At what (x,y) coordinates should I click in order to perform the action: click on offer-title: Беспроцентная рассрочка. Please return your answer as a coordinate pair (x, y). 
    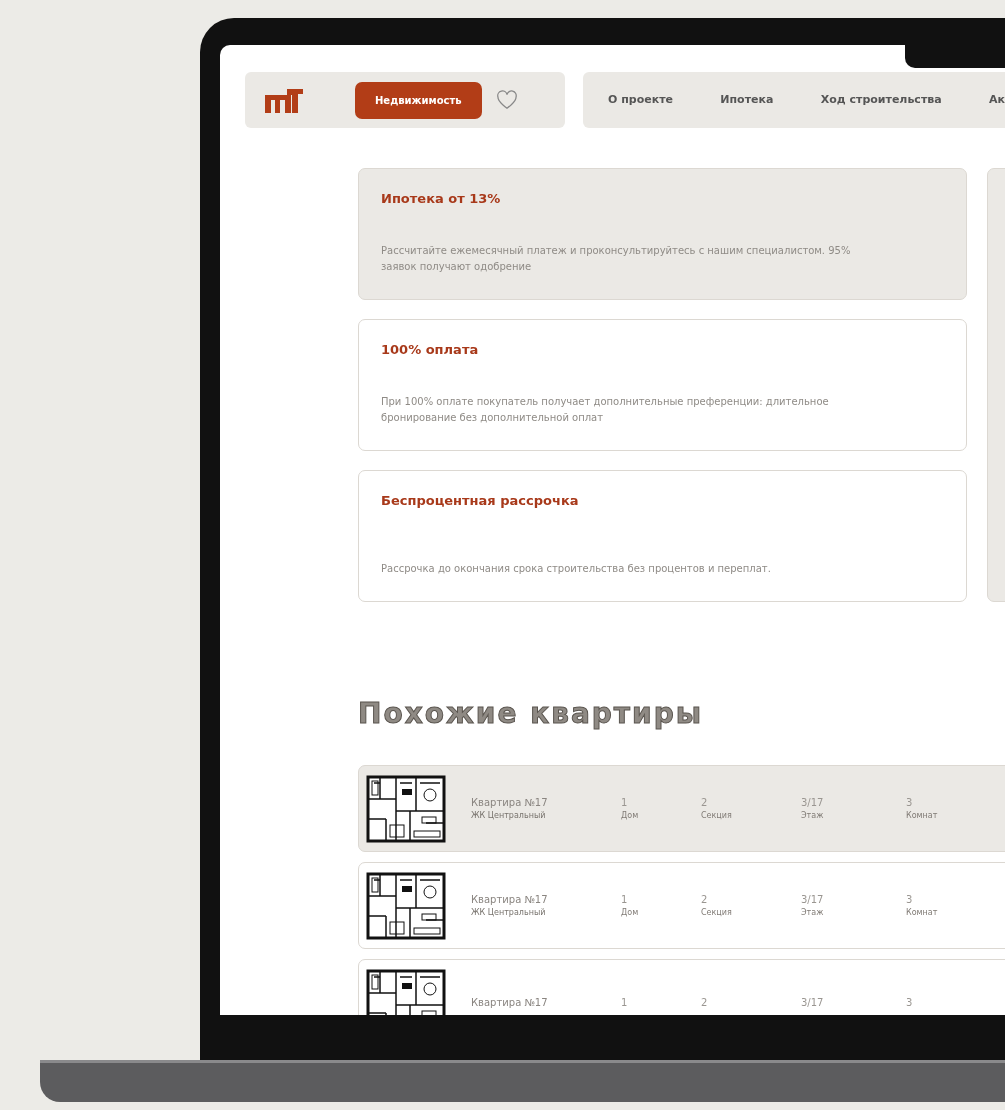
    Looking at the image, I should click on (480, 501).